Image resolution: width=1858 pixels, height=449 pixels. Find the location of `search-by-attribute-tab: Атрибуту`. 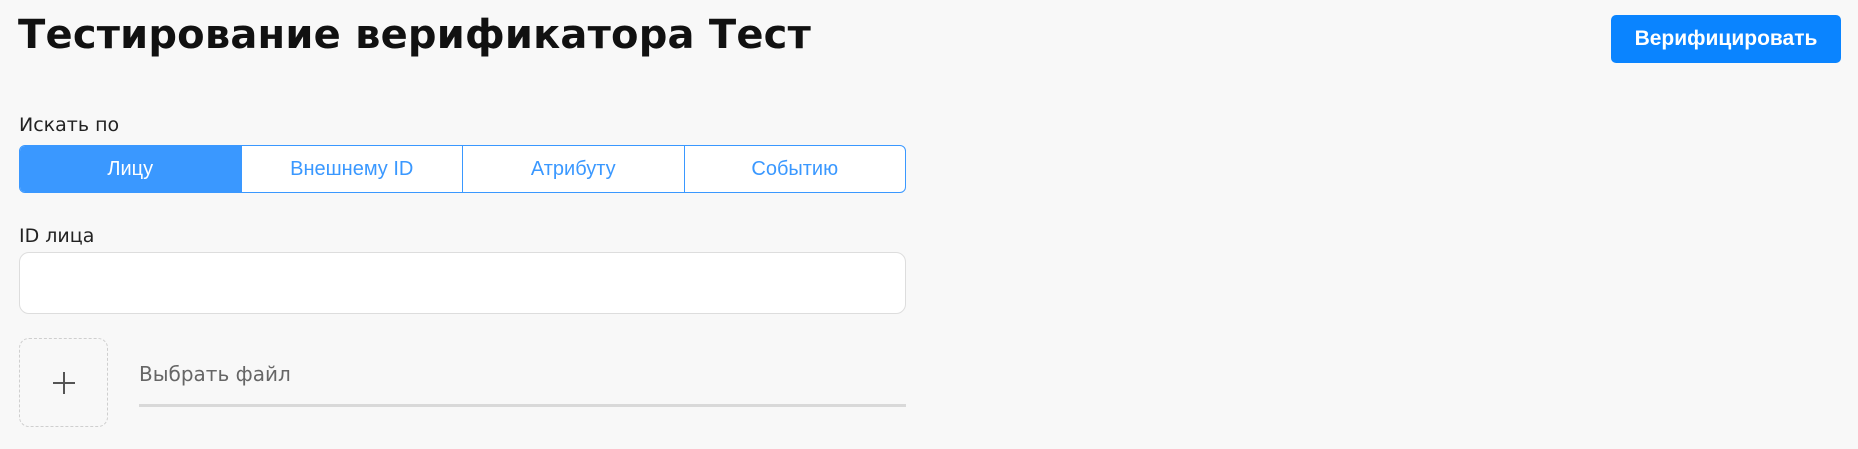

search-by-attribute-tab: Атрибуту is located at coordinates (573, 169).